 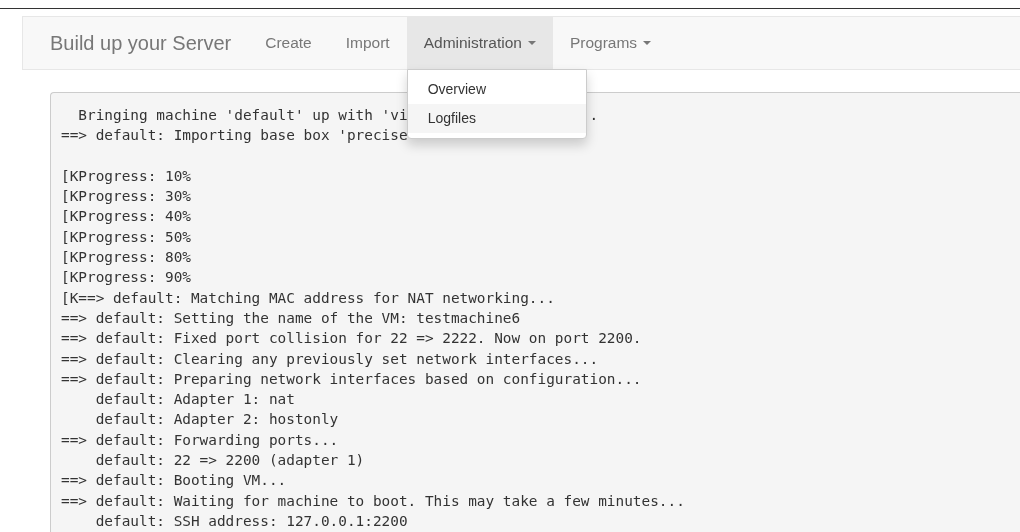 I want to click on menu-item: Logfiles, so click(x=496, y=118).